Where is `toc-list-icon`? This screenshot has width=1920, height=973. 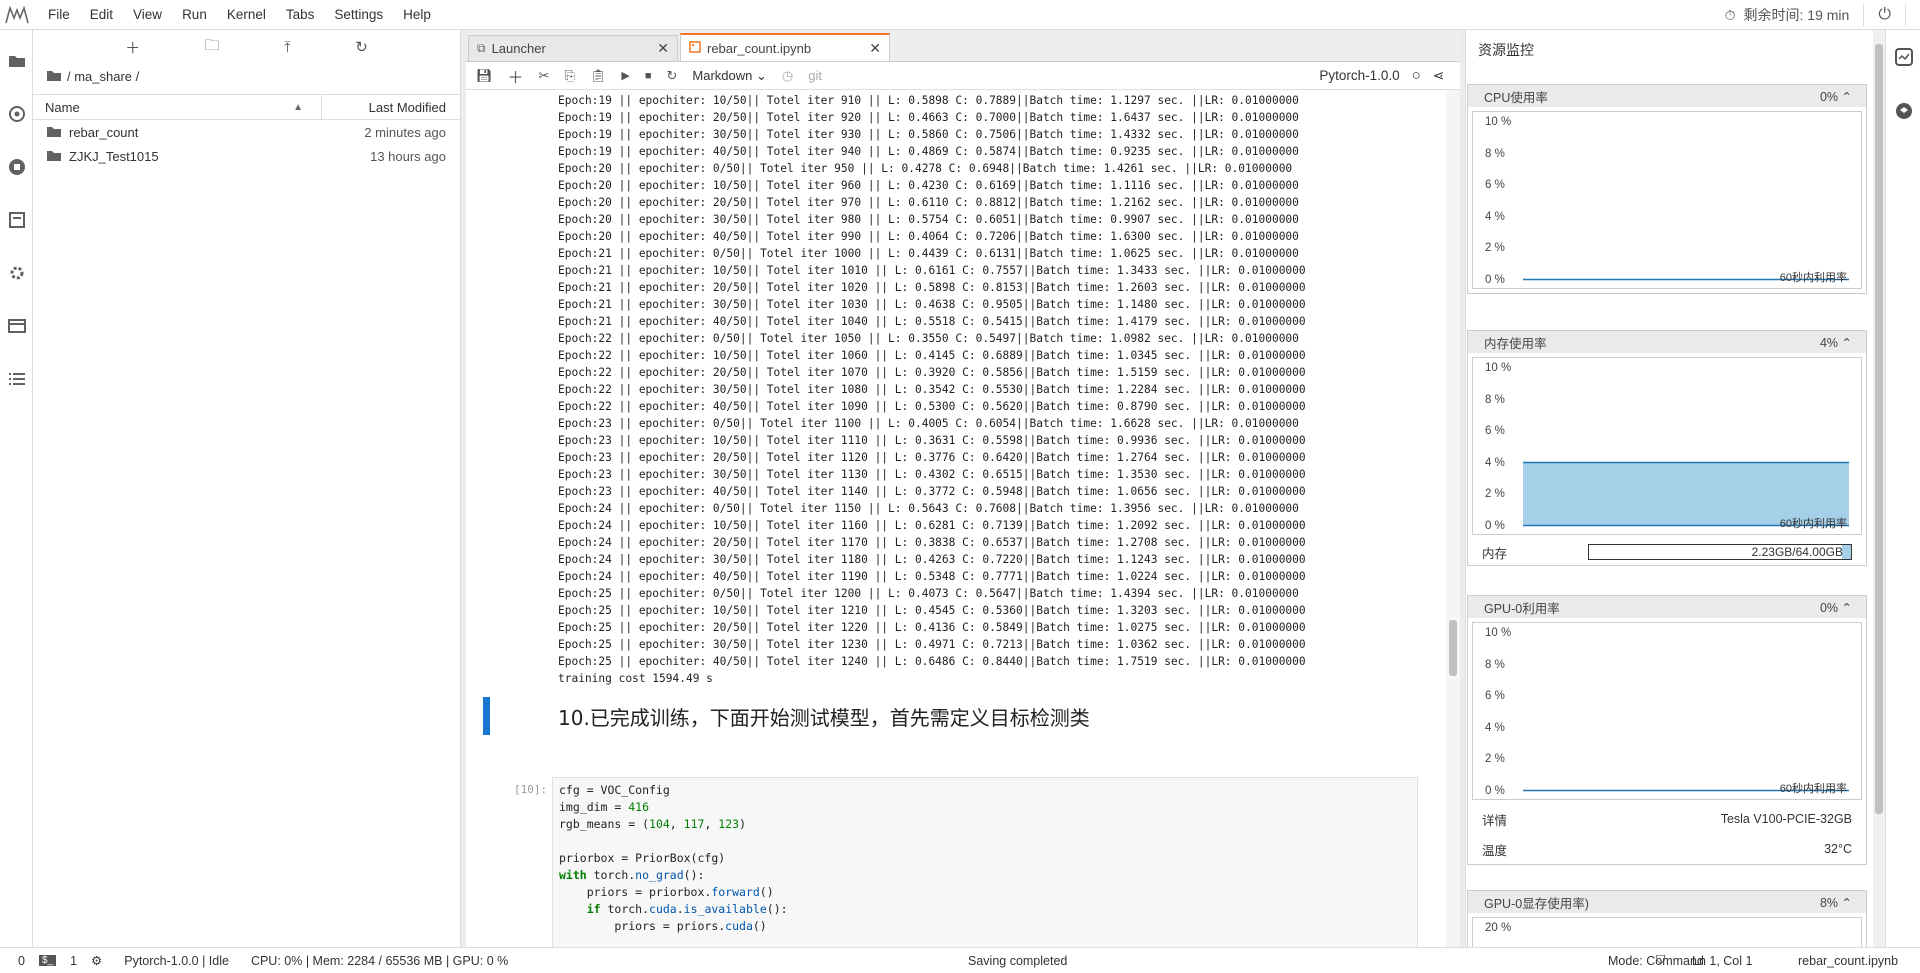
toc-list-icon is located at coordinates (16, 378).